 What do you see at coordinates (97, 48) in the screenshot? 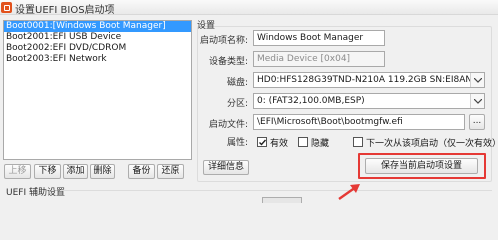
I see `list-item: Boot2002:EFI DVD/CDROM` at bounding box center [97, 48].